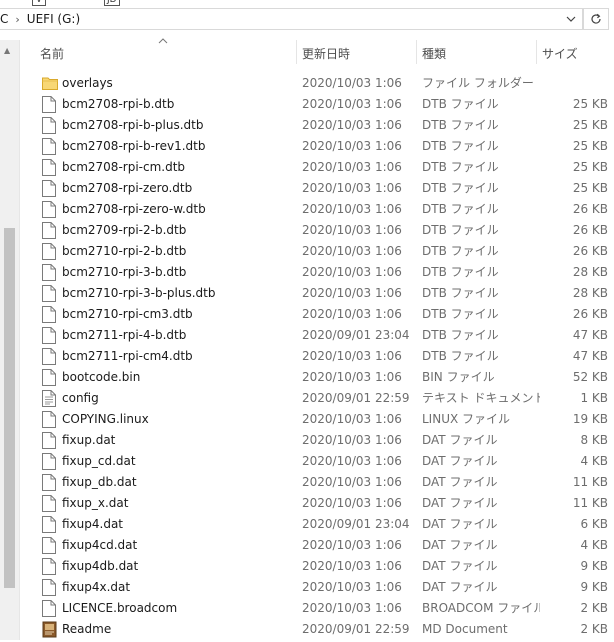 The width and height of the screenshot is (614, 642). What do you see at coordinates (594, 587) in the screenshot?
I see `file-size: 9 KB` at bounding box center [594, 587].